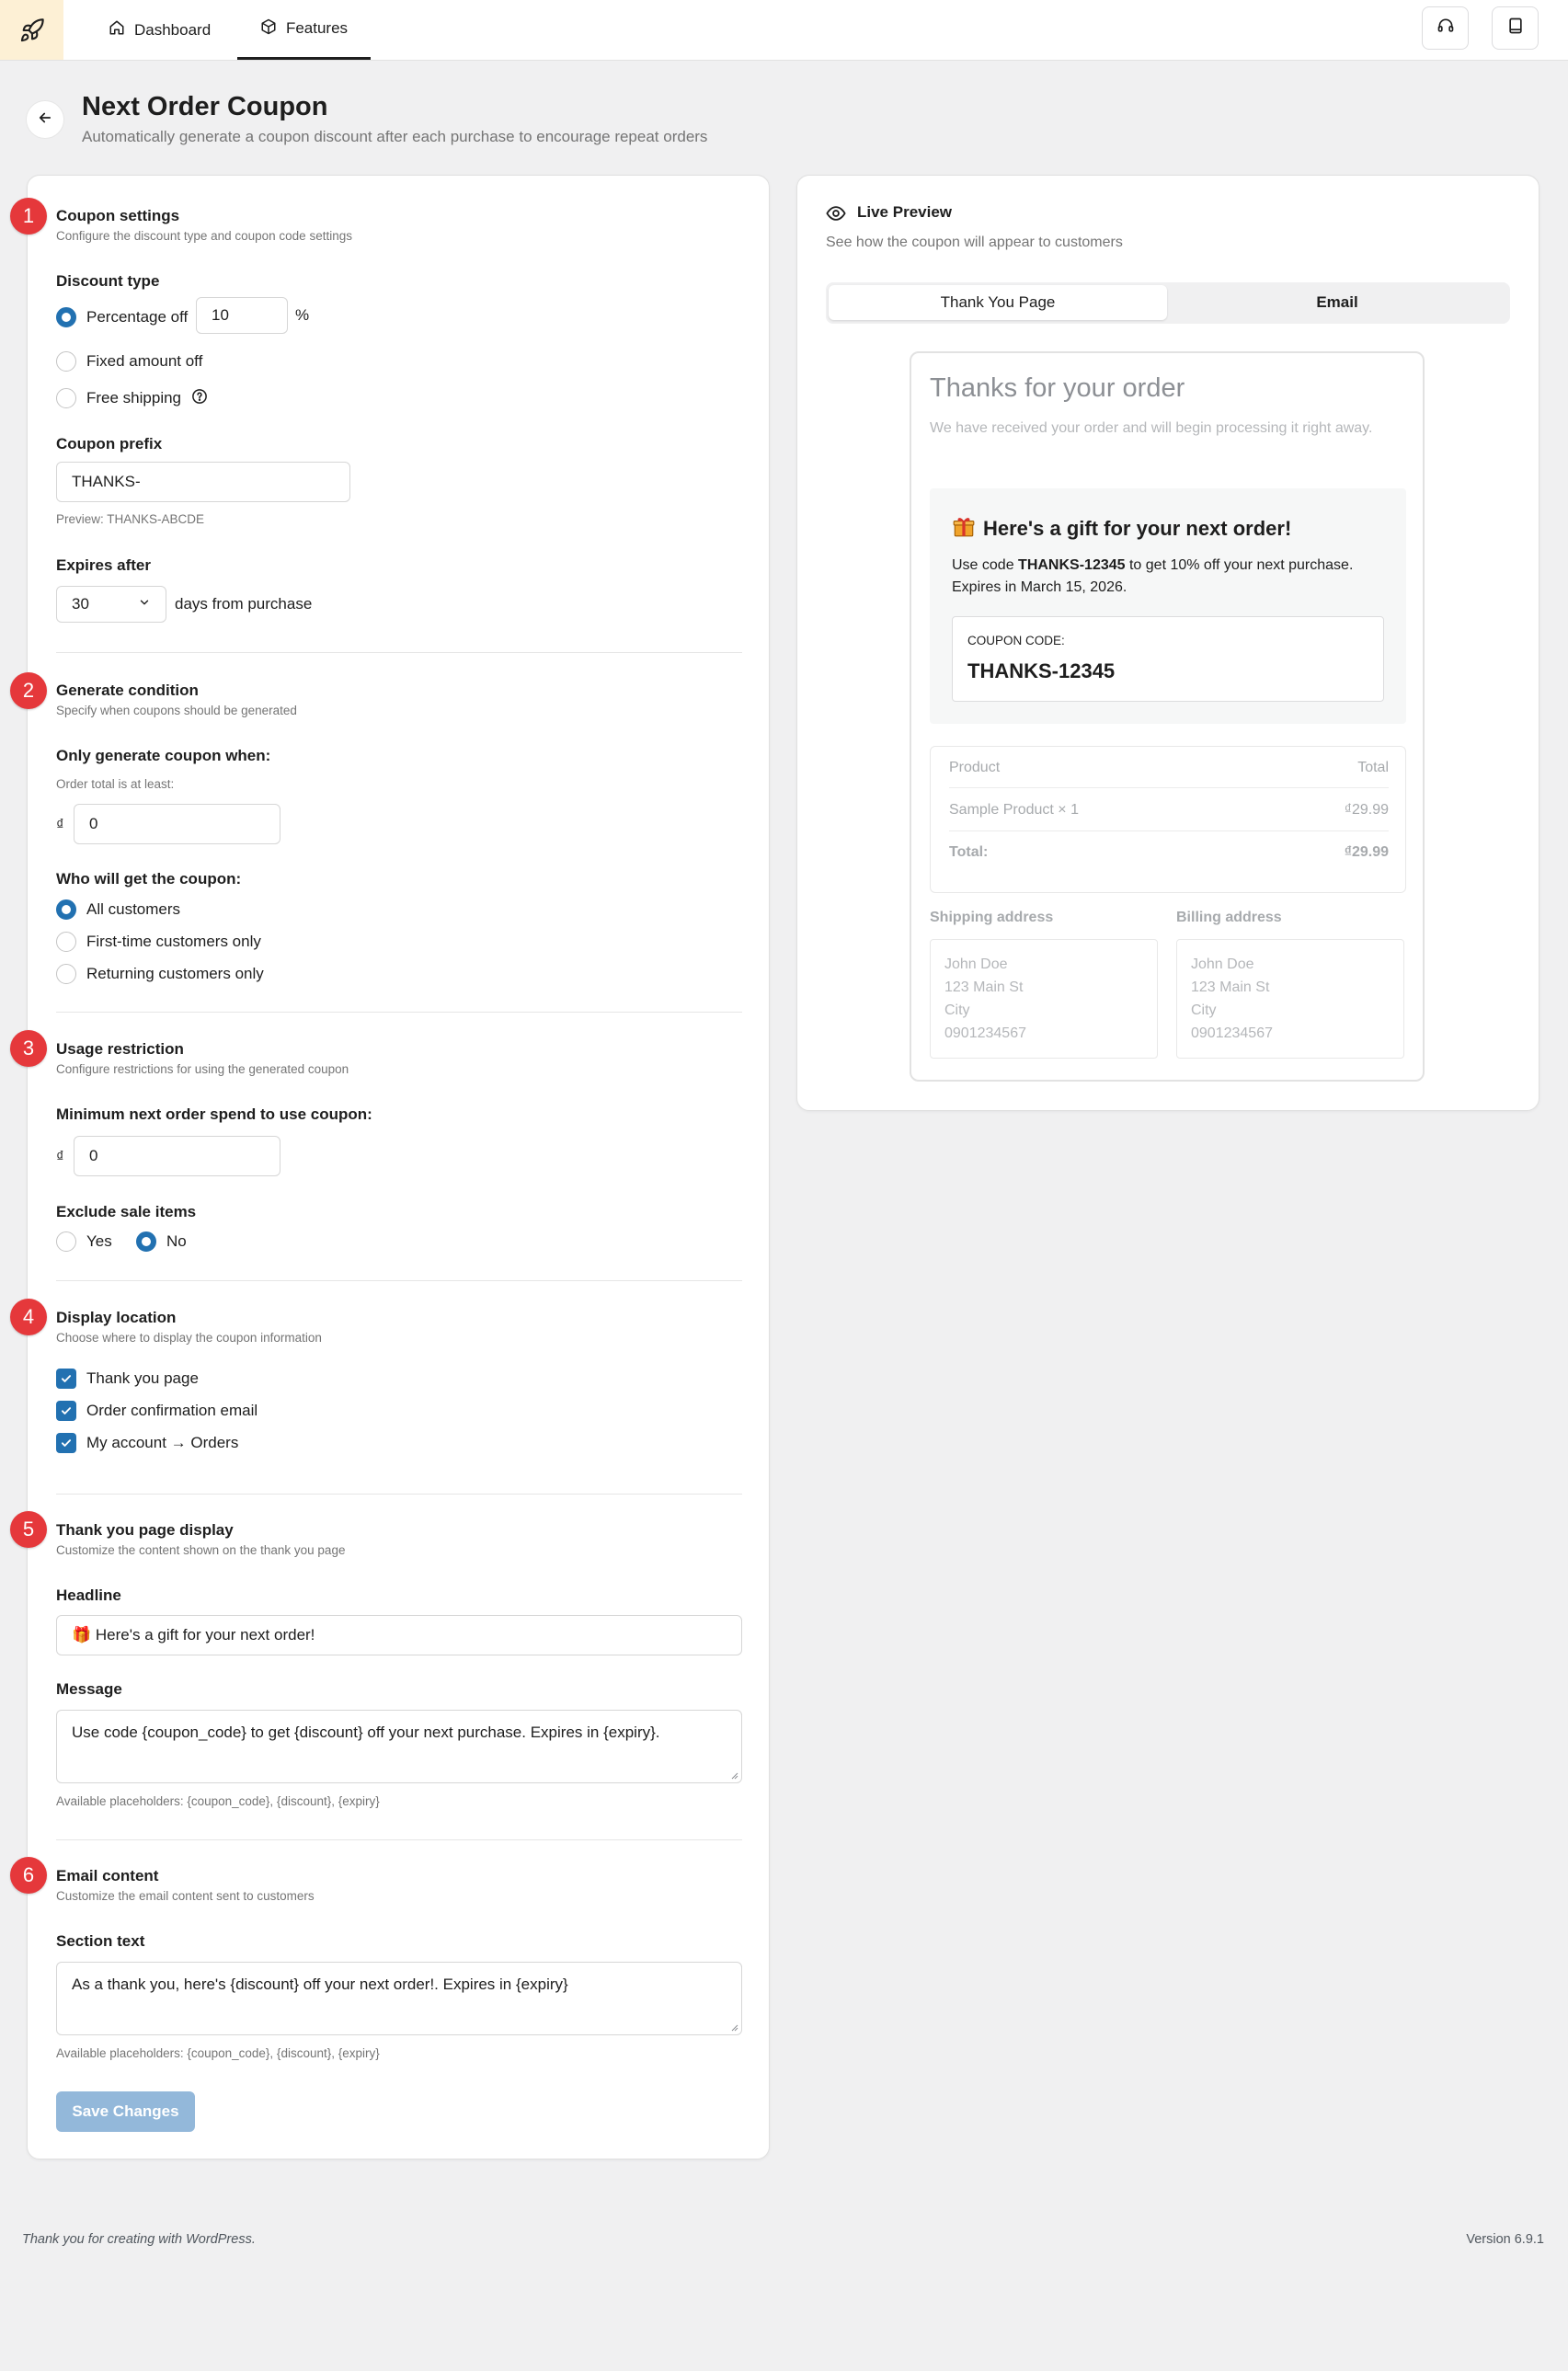 Image resolution: width=1568 pixels, height=2371 pixels. I want to click on expires-select: 30, so click(111, 605).